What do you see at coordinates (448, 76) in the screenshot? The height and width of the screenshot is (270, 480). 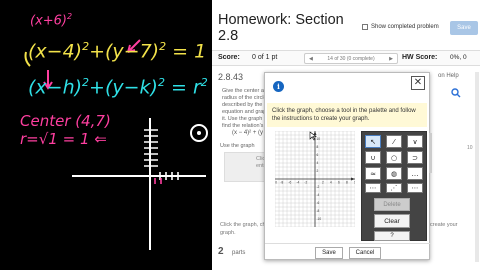 I see `help-link: on Help` at bounding box center [448, 76].